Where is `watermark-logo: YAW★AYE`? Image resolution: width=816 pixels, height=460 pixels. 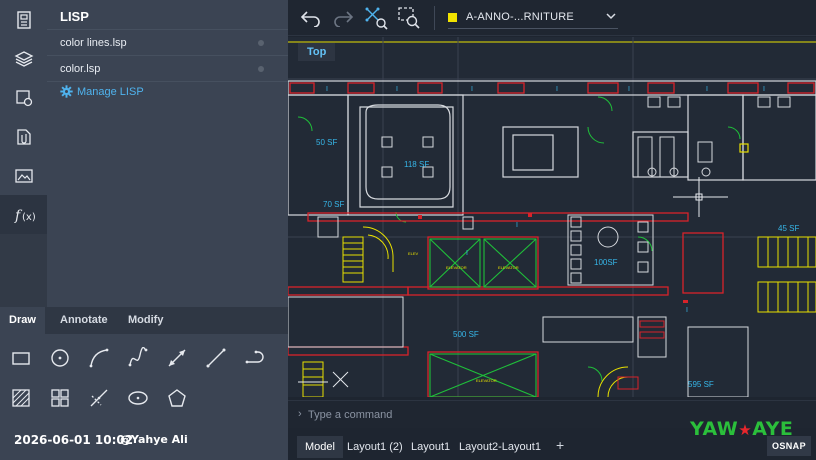 watermark-logo: YAW★AYE is located at coordinates (741, 429).